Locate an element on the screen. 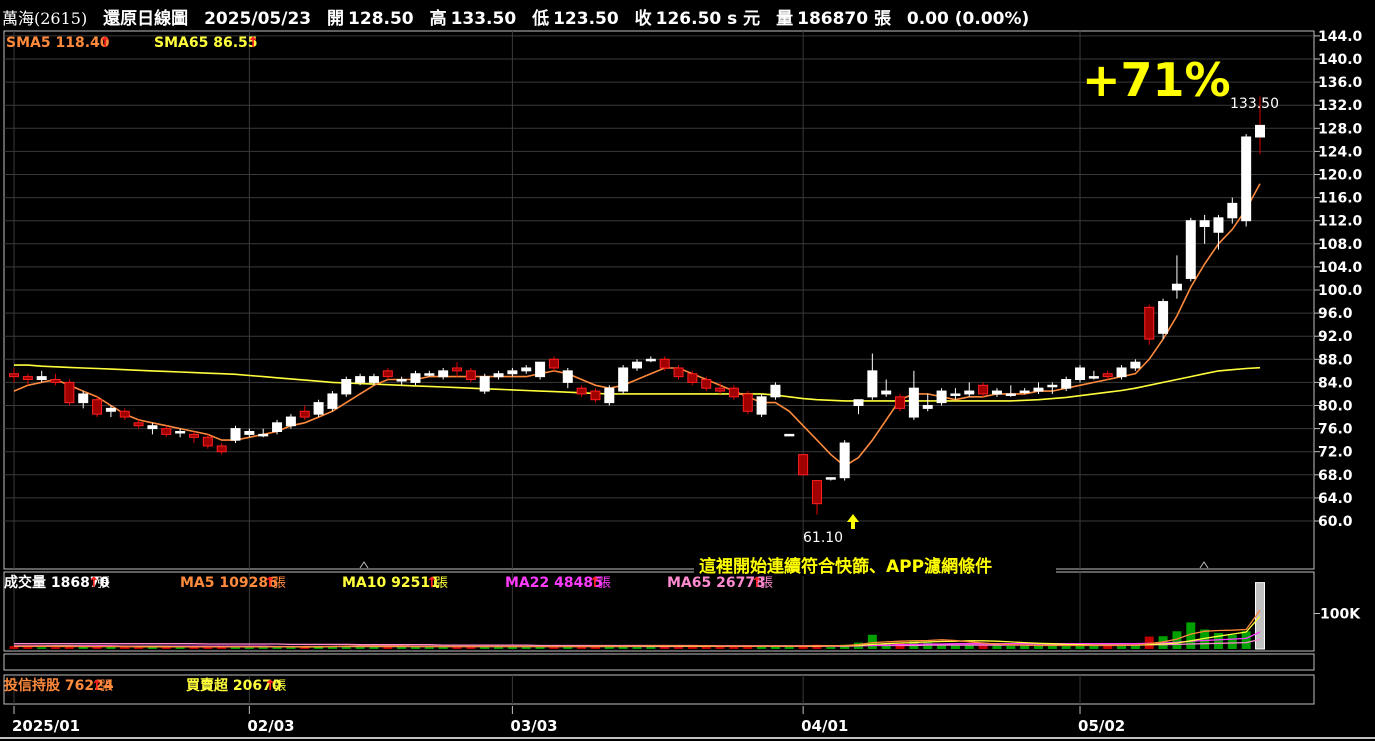  price-tick-label: 76.0 is located at coordinates (1335, 430).